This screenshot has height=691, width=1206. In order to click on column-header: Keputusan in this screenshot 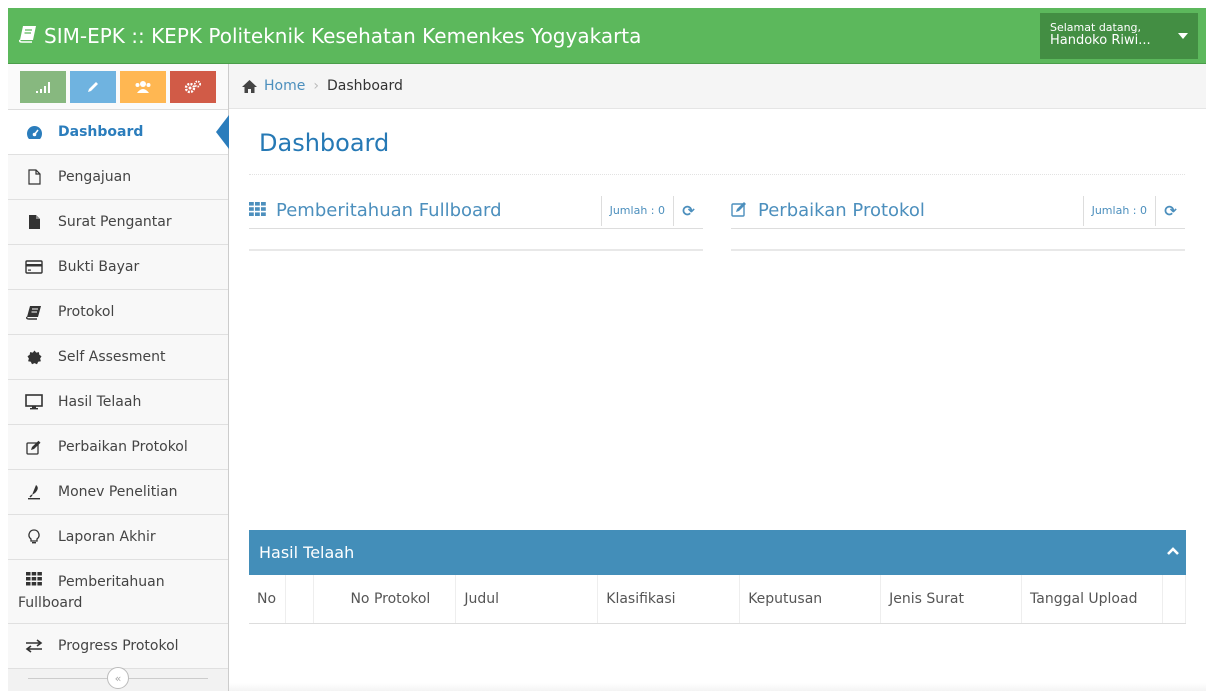, I will do `click(810, 599)`.